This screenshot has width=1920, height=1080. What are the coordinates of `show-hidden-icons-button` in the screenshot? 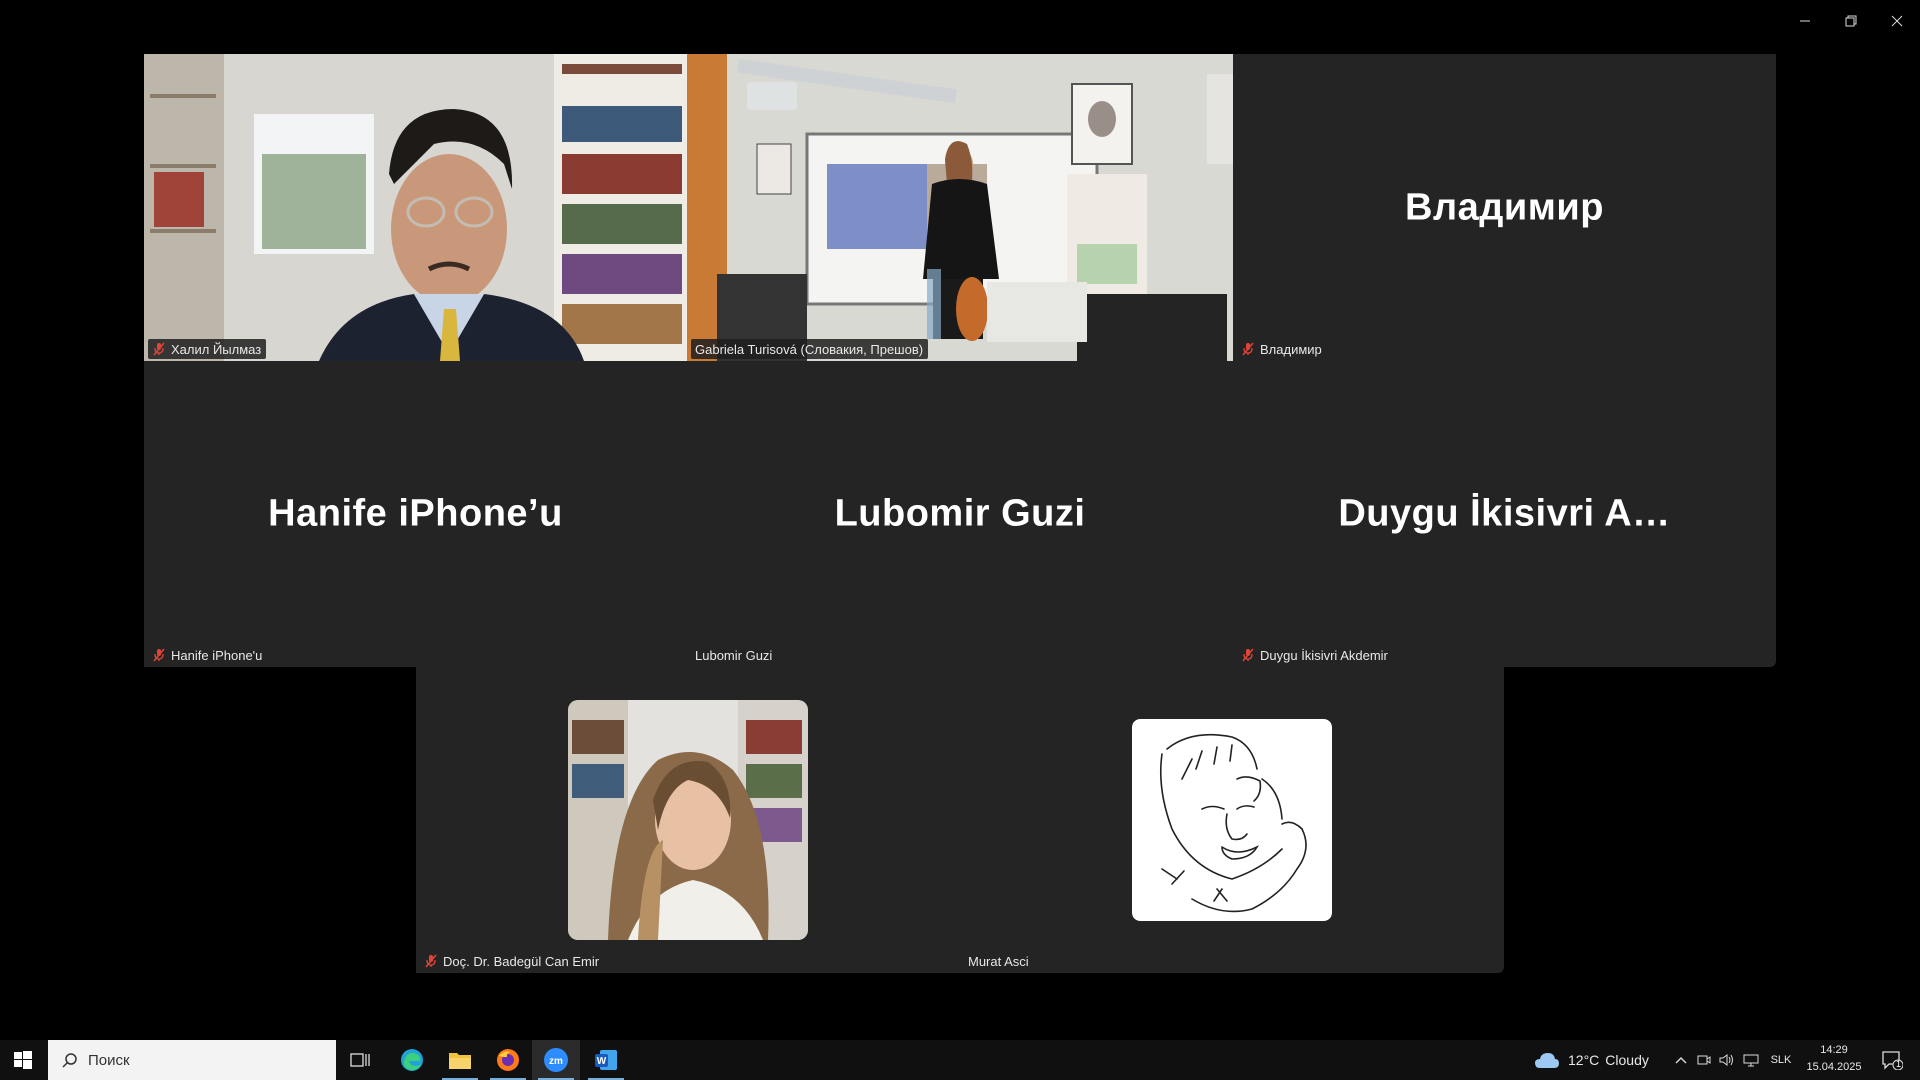 It's located at (1681, 1060).